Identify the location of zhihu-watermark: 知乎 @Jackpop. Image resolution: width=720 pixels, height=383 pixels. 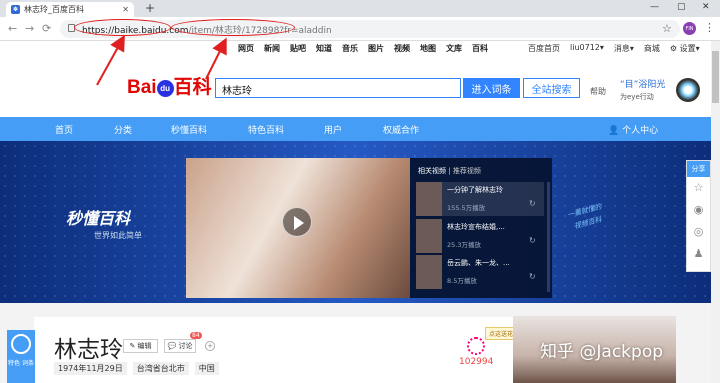
(602, 352).